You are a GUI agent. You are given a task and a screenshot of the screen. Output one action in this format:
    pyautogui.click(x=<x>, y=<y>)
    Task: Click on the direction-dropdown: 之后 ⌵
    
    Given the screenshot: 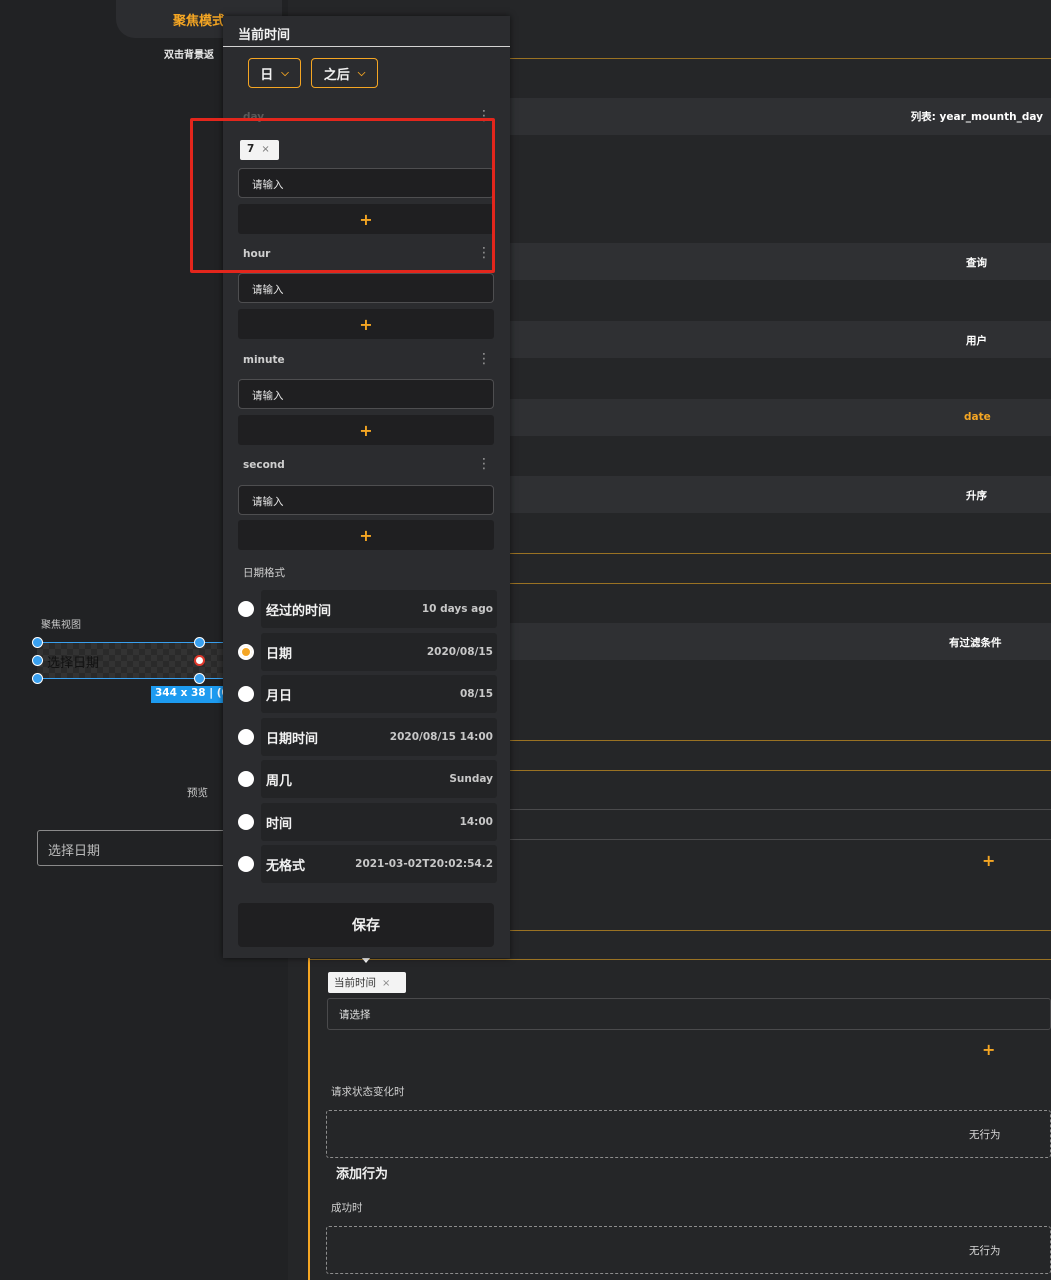 What is the action you would take?
    pyautogui.click(x=344, y=73)
    